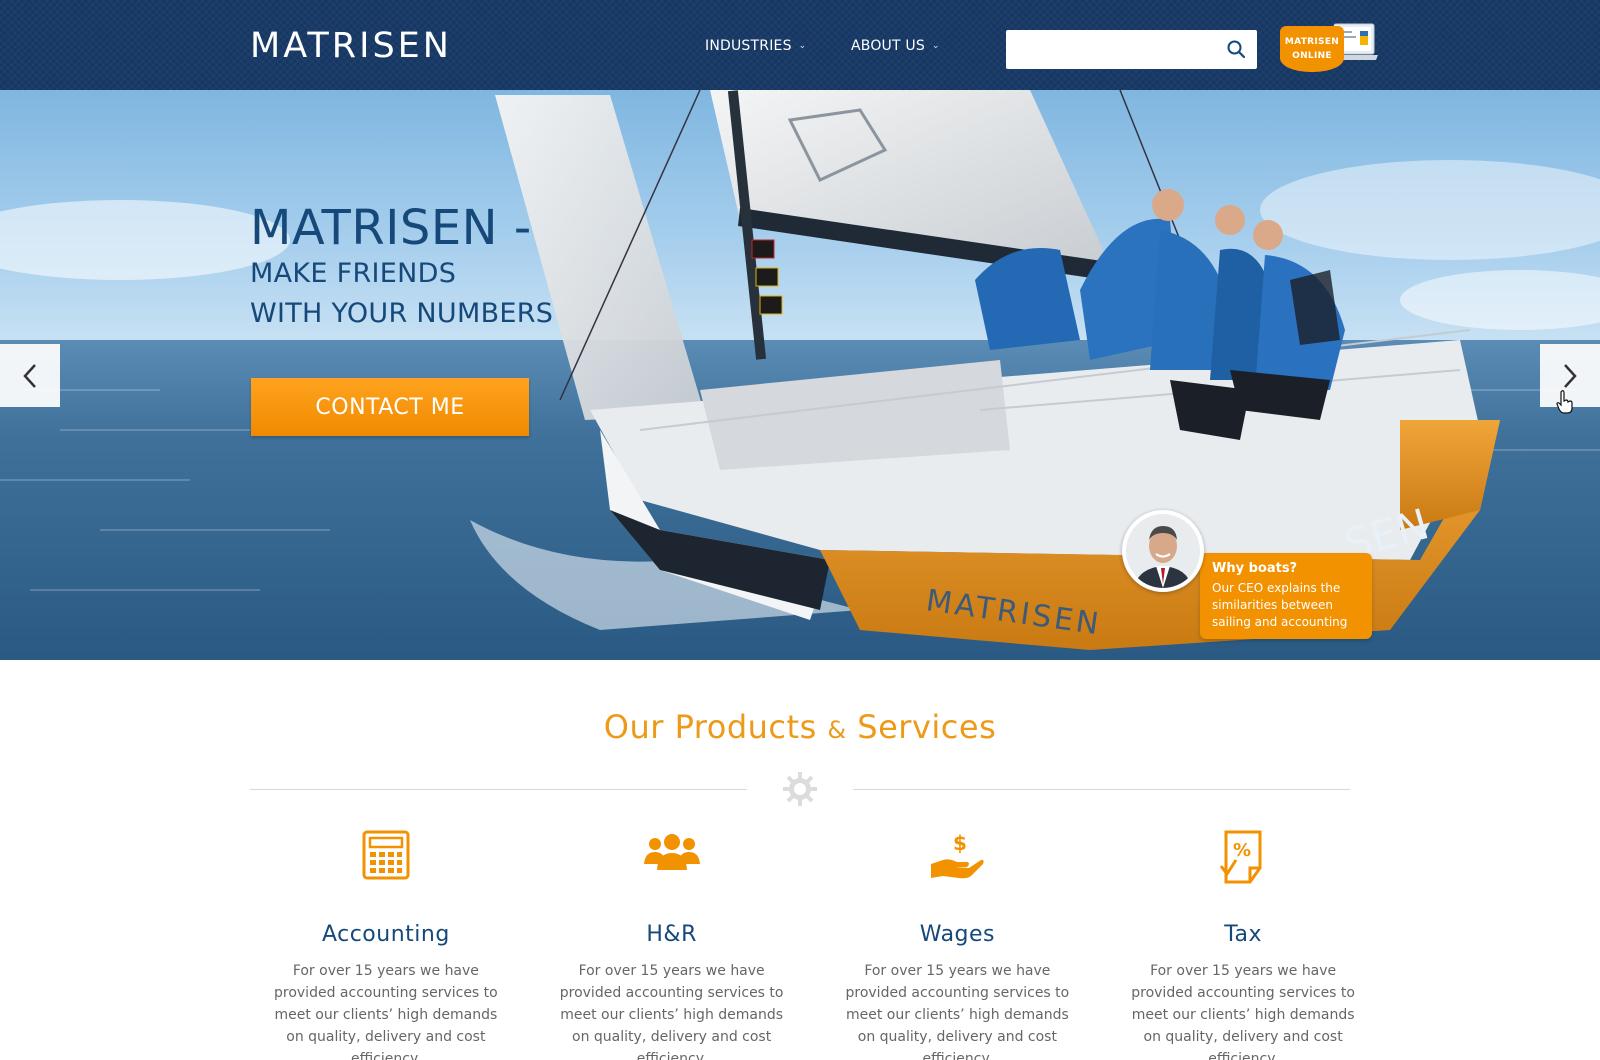  I want to click on online-badge: MATRISEN ONLINE, so click(1312, 49).